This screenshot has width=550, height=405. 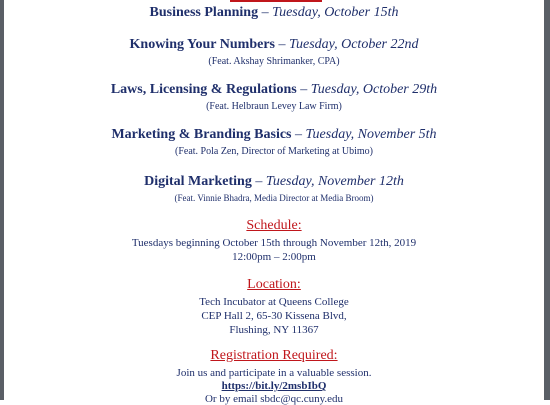 I want to click on registration-link-row: https://bit.ly/2msbIbQ, so click(x=274, y=386).